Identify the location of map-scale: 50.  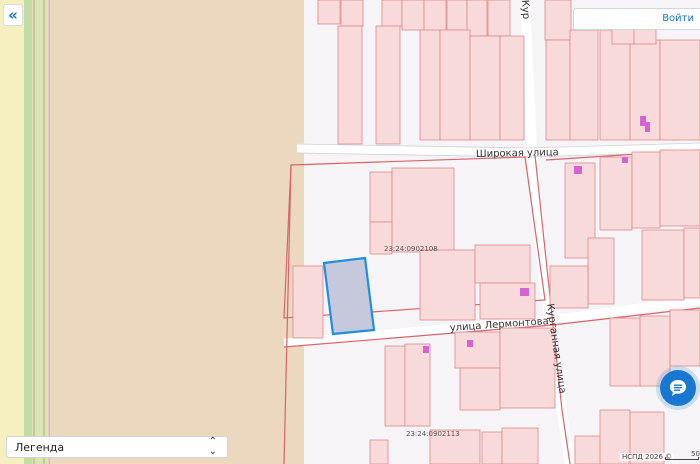
(682, 455).